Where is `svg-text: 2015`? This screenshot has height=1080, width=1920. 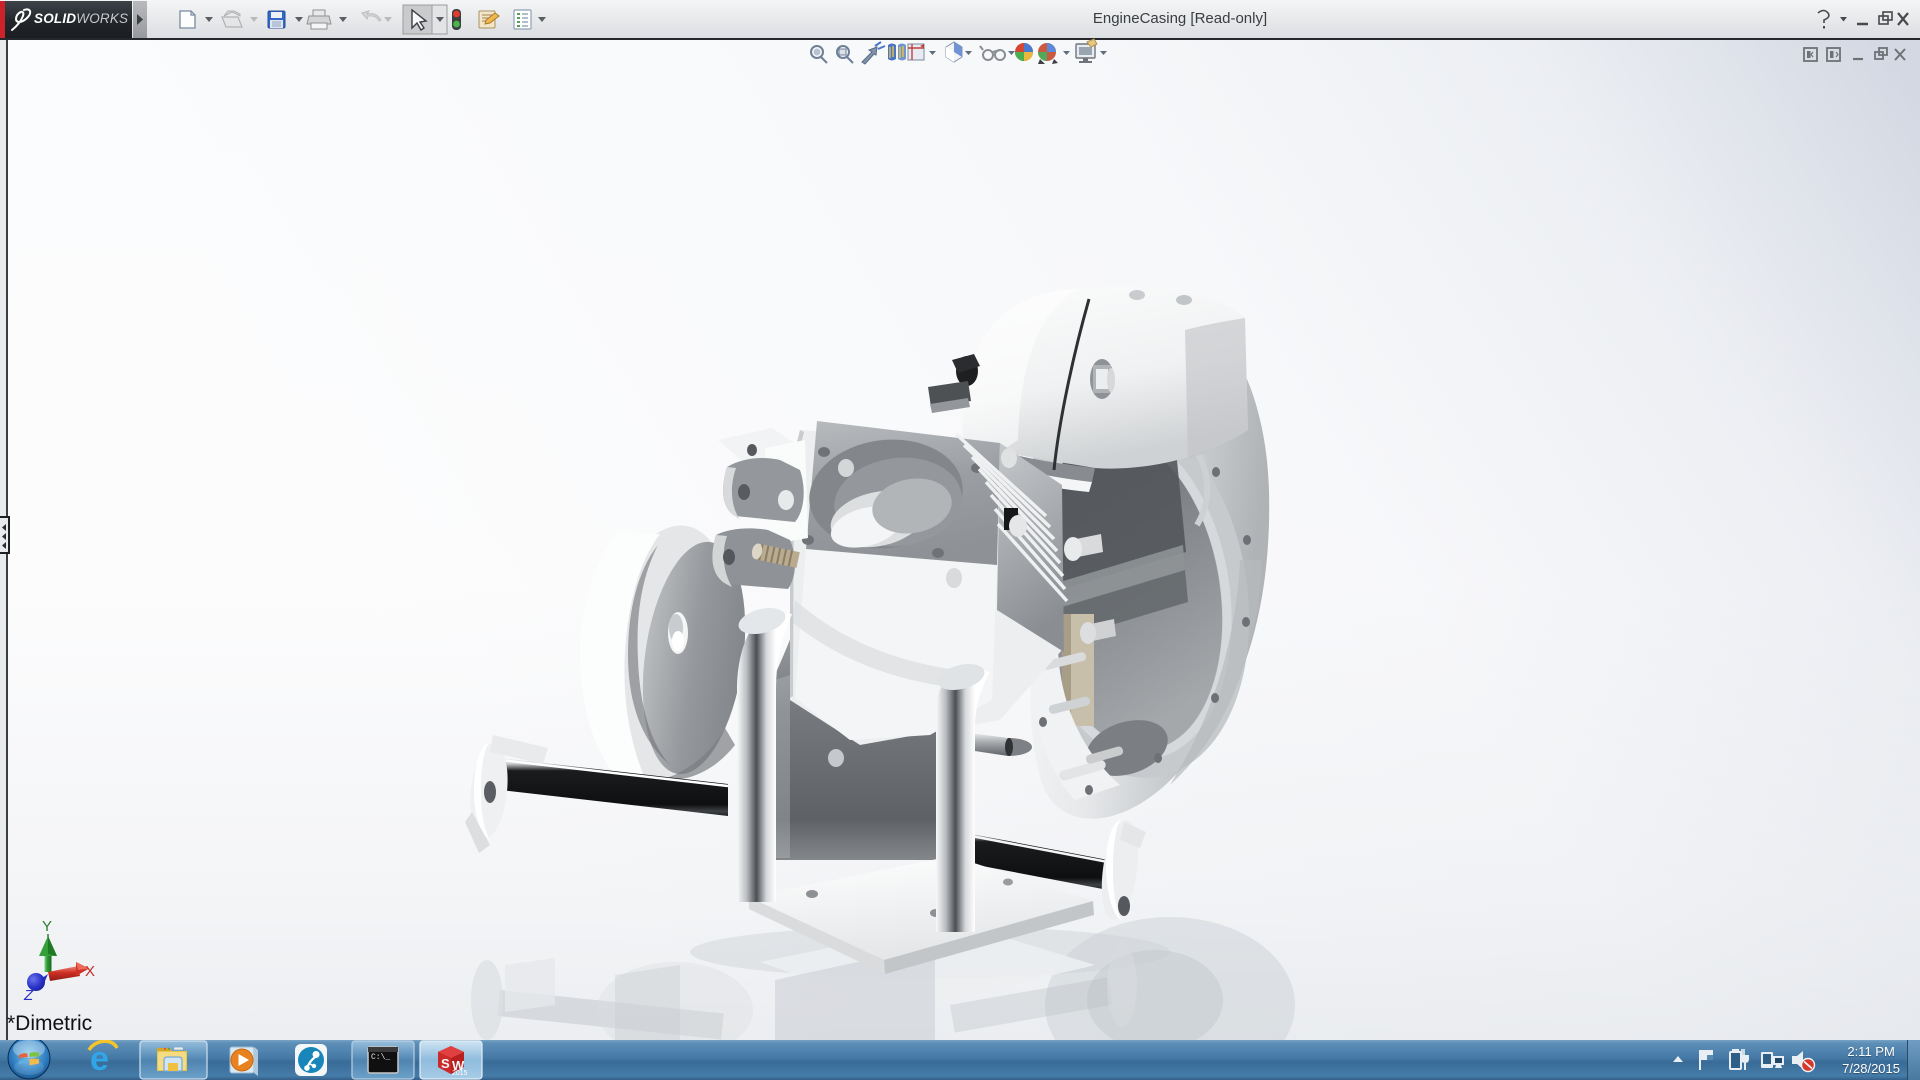 svg-text: 2015 is located at coordinates (460, 1073).